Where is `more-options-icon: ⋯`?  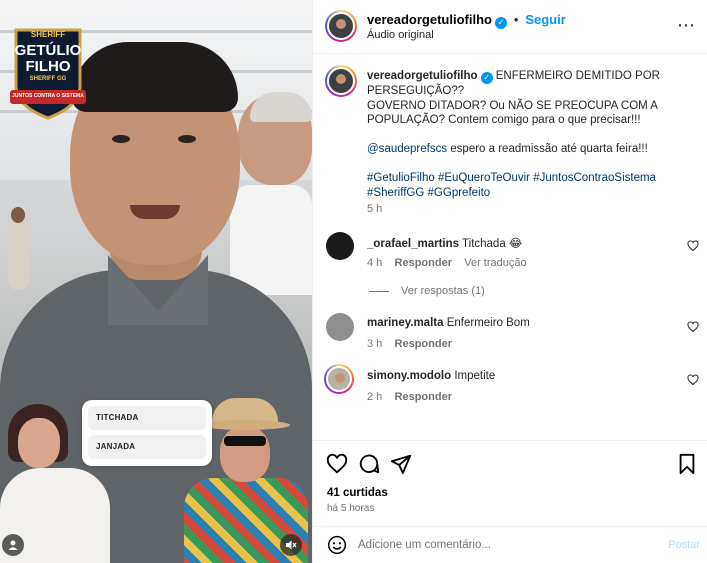
more-options-icon: ⋯ is located at coordinates (686, 25).